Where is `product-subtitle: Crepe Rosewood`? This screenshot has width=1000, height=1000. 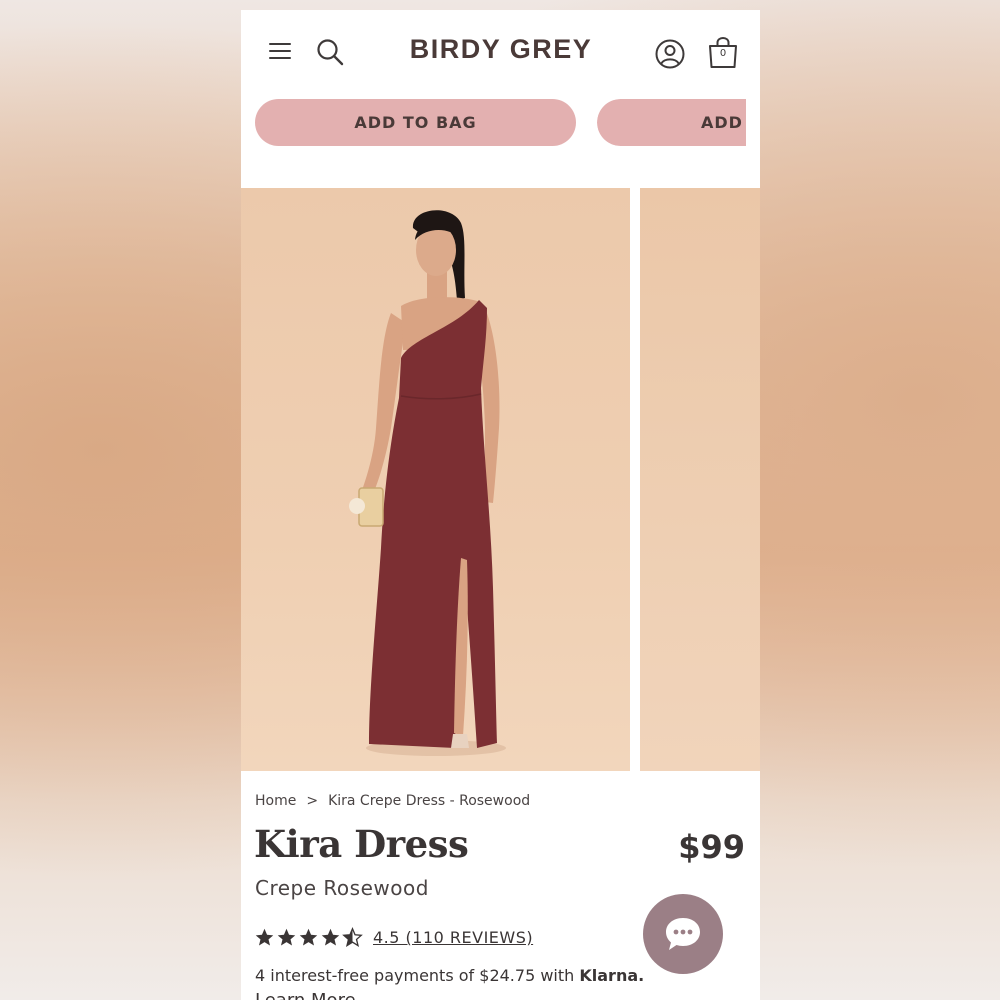
product-subtitle: Crepe Rosewood is located at coordinates (342, 888).